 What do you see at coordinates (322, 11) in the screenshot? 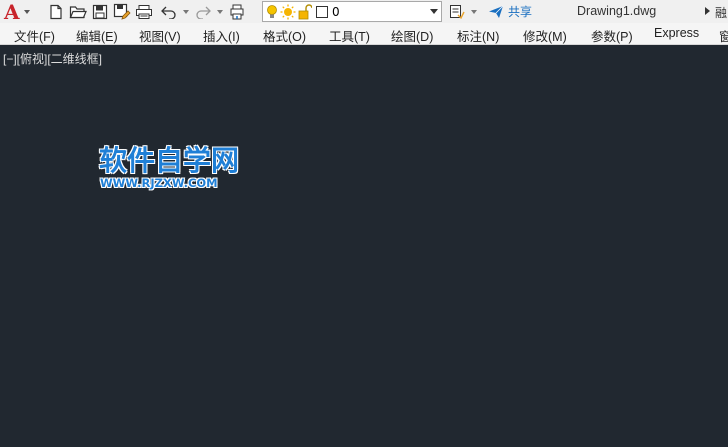
I see `color-swatch-icon` at bounding box center [322, 11].